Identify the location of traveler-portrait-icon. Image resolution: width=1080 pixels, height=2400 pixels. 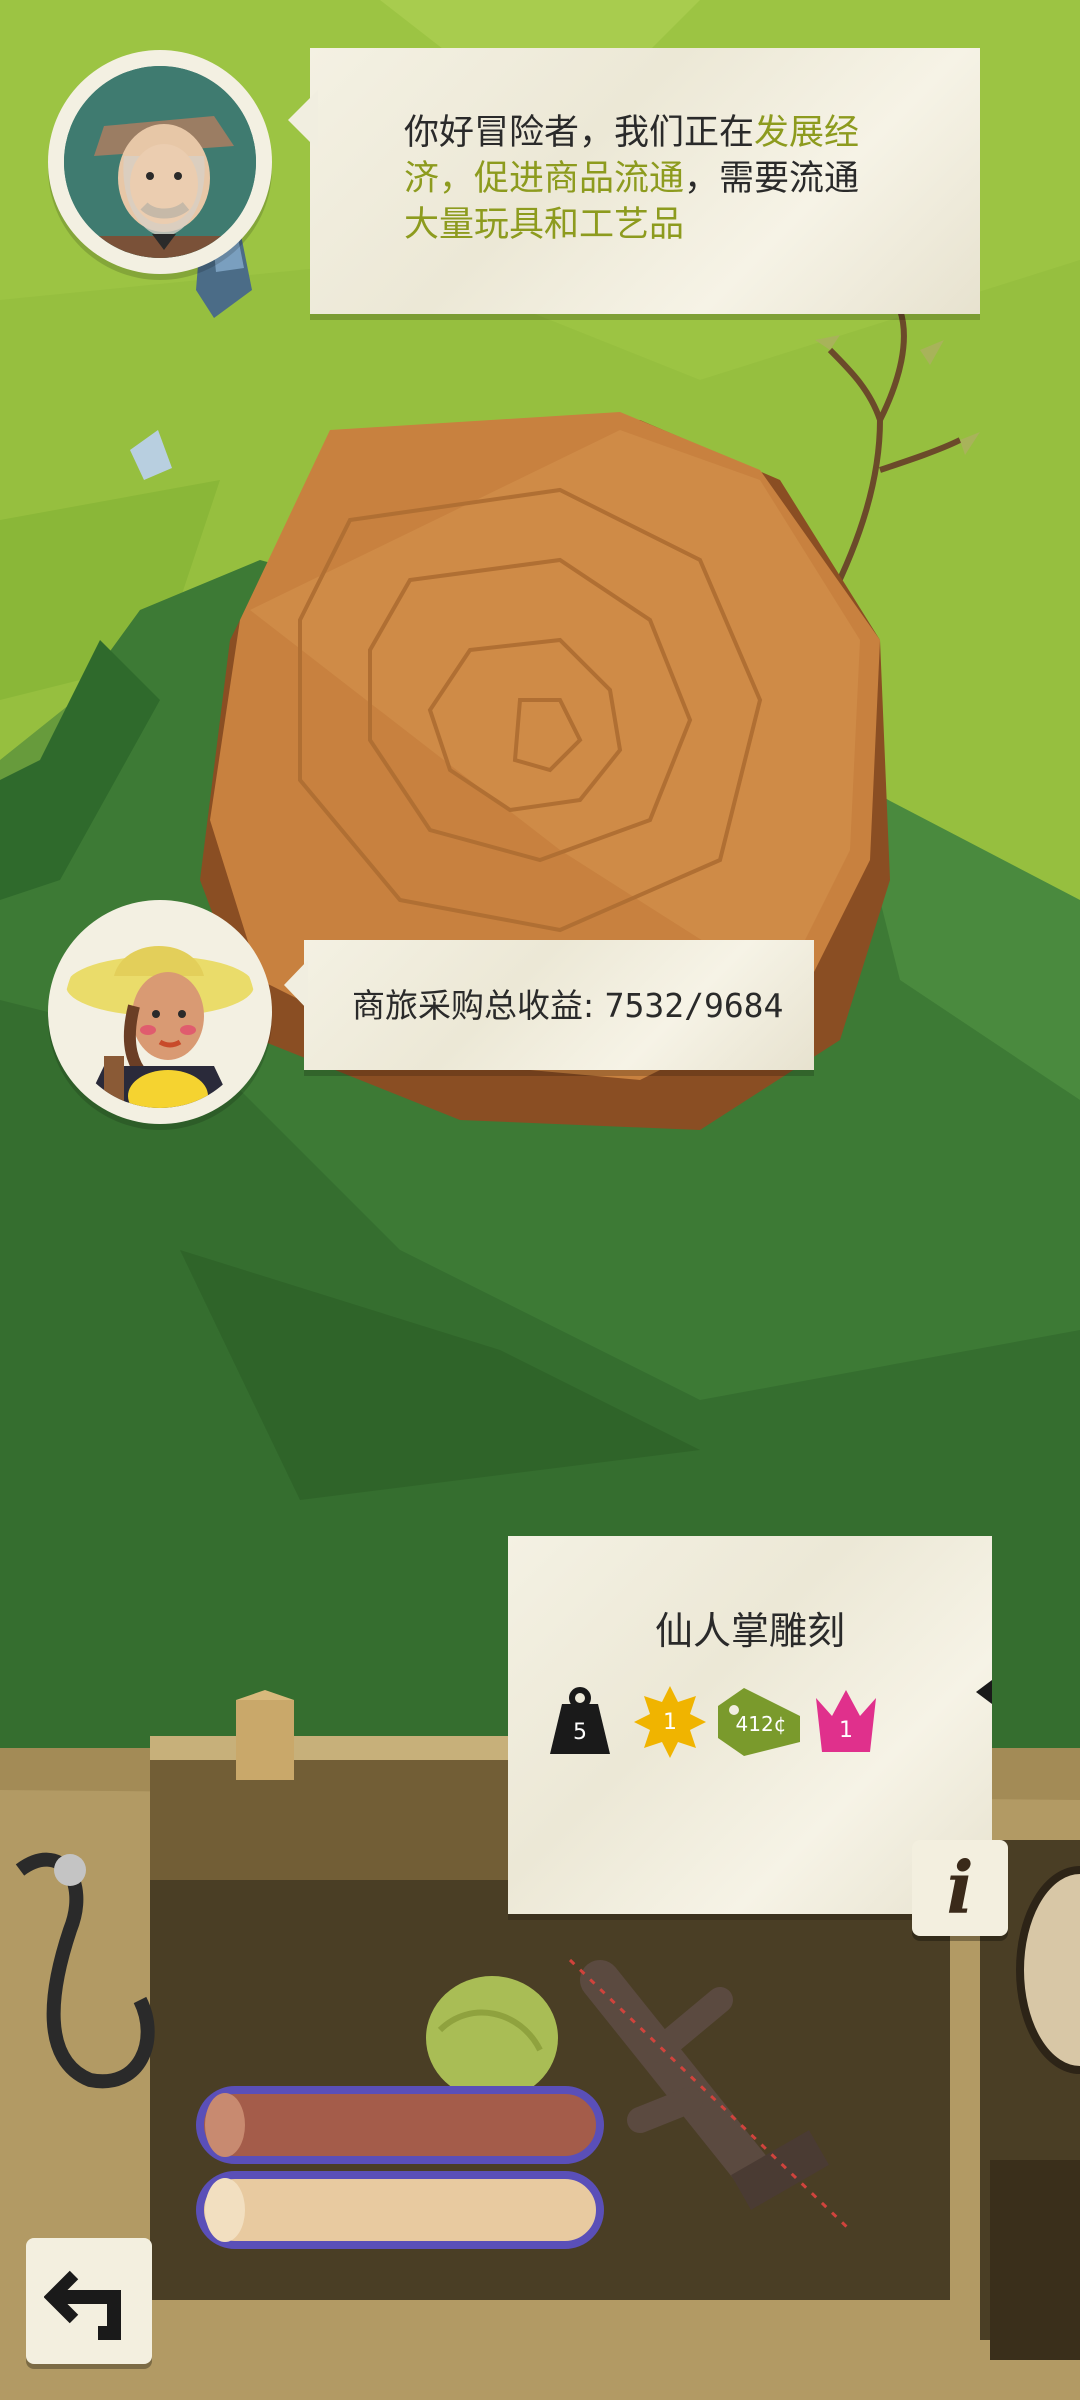
(160, 1027).